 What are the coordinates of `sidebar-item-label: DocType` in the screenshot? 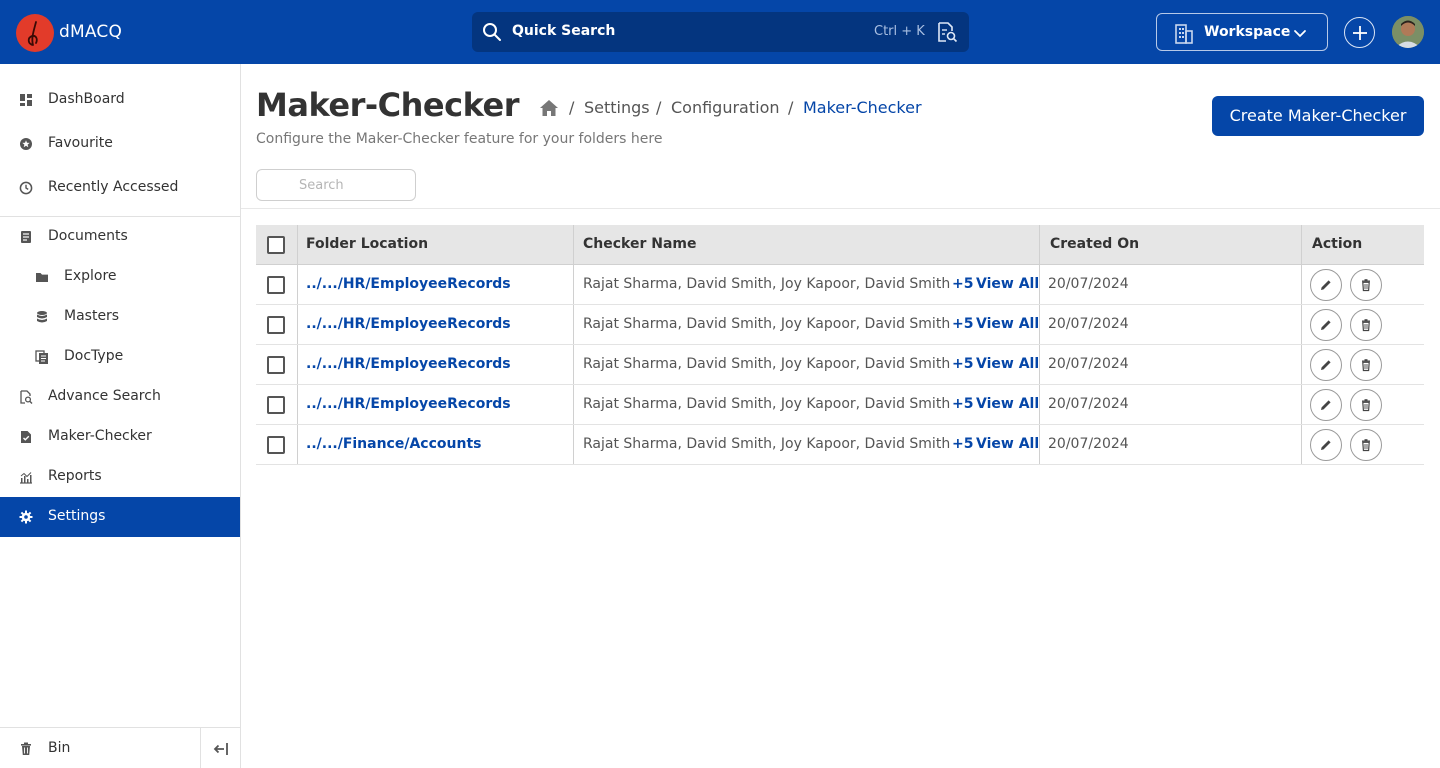 It's located at (94, 356).